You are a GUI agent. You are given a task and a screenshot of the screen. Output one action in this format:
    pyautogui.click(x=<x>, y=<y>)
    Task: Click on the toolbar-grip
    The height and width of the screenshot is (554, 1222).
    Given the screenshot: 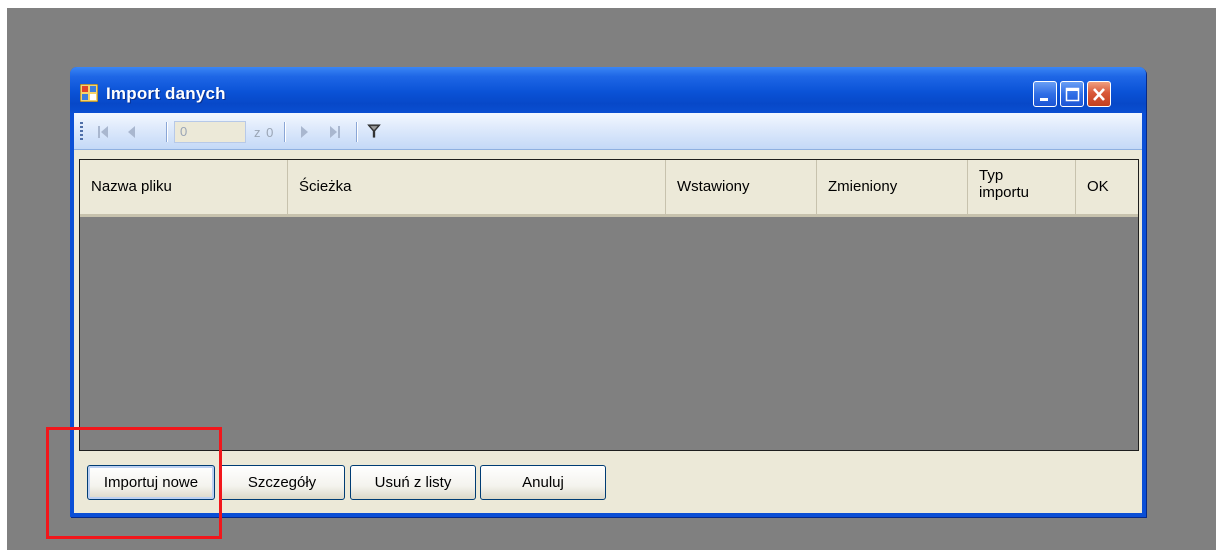 What is the action you would take?
    pyautogui.click(x=81, y=132)
    